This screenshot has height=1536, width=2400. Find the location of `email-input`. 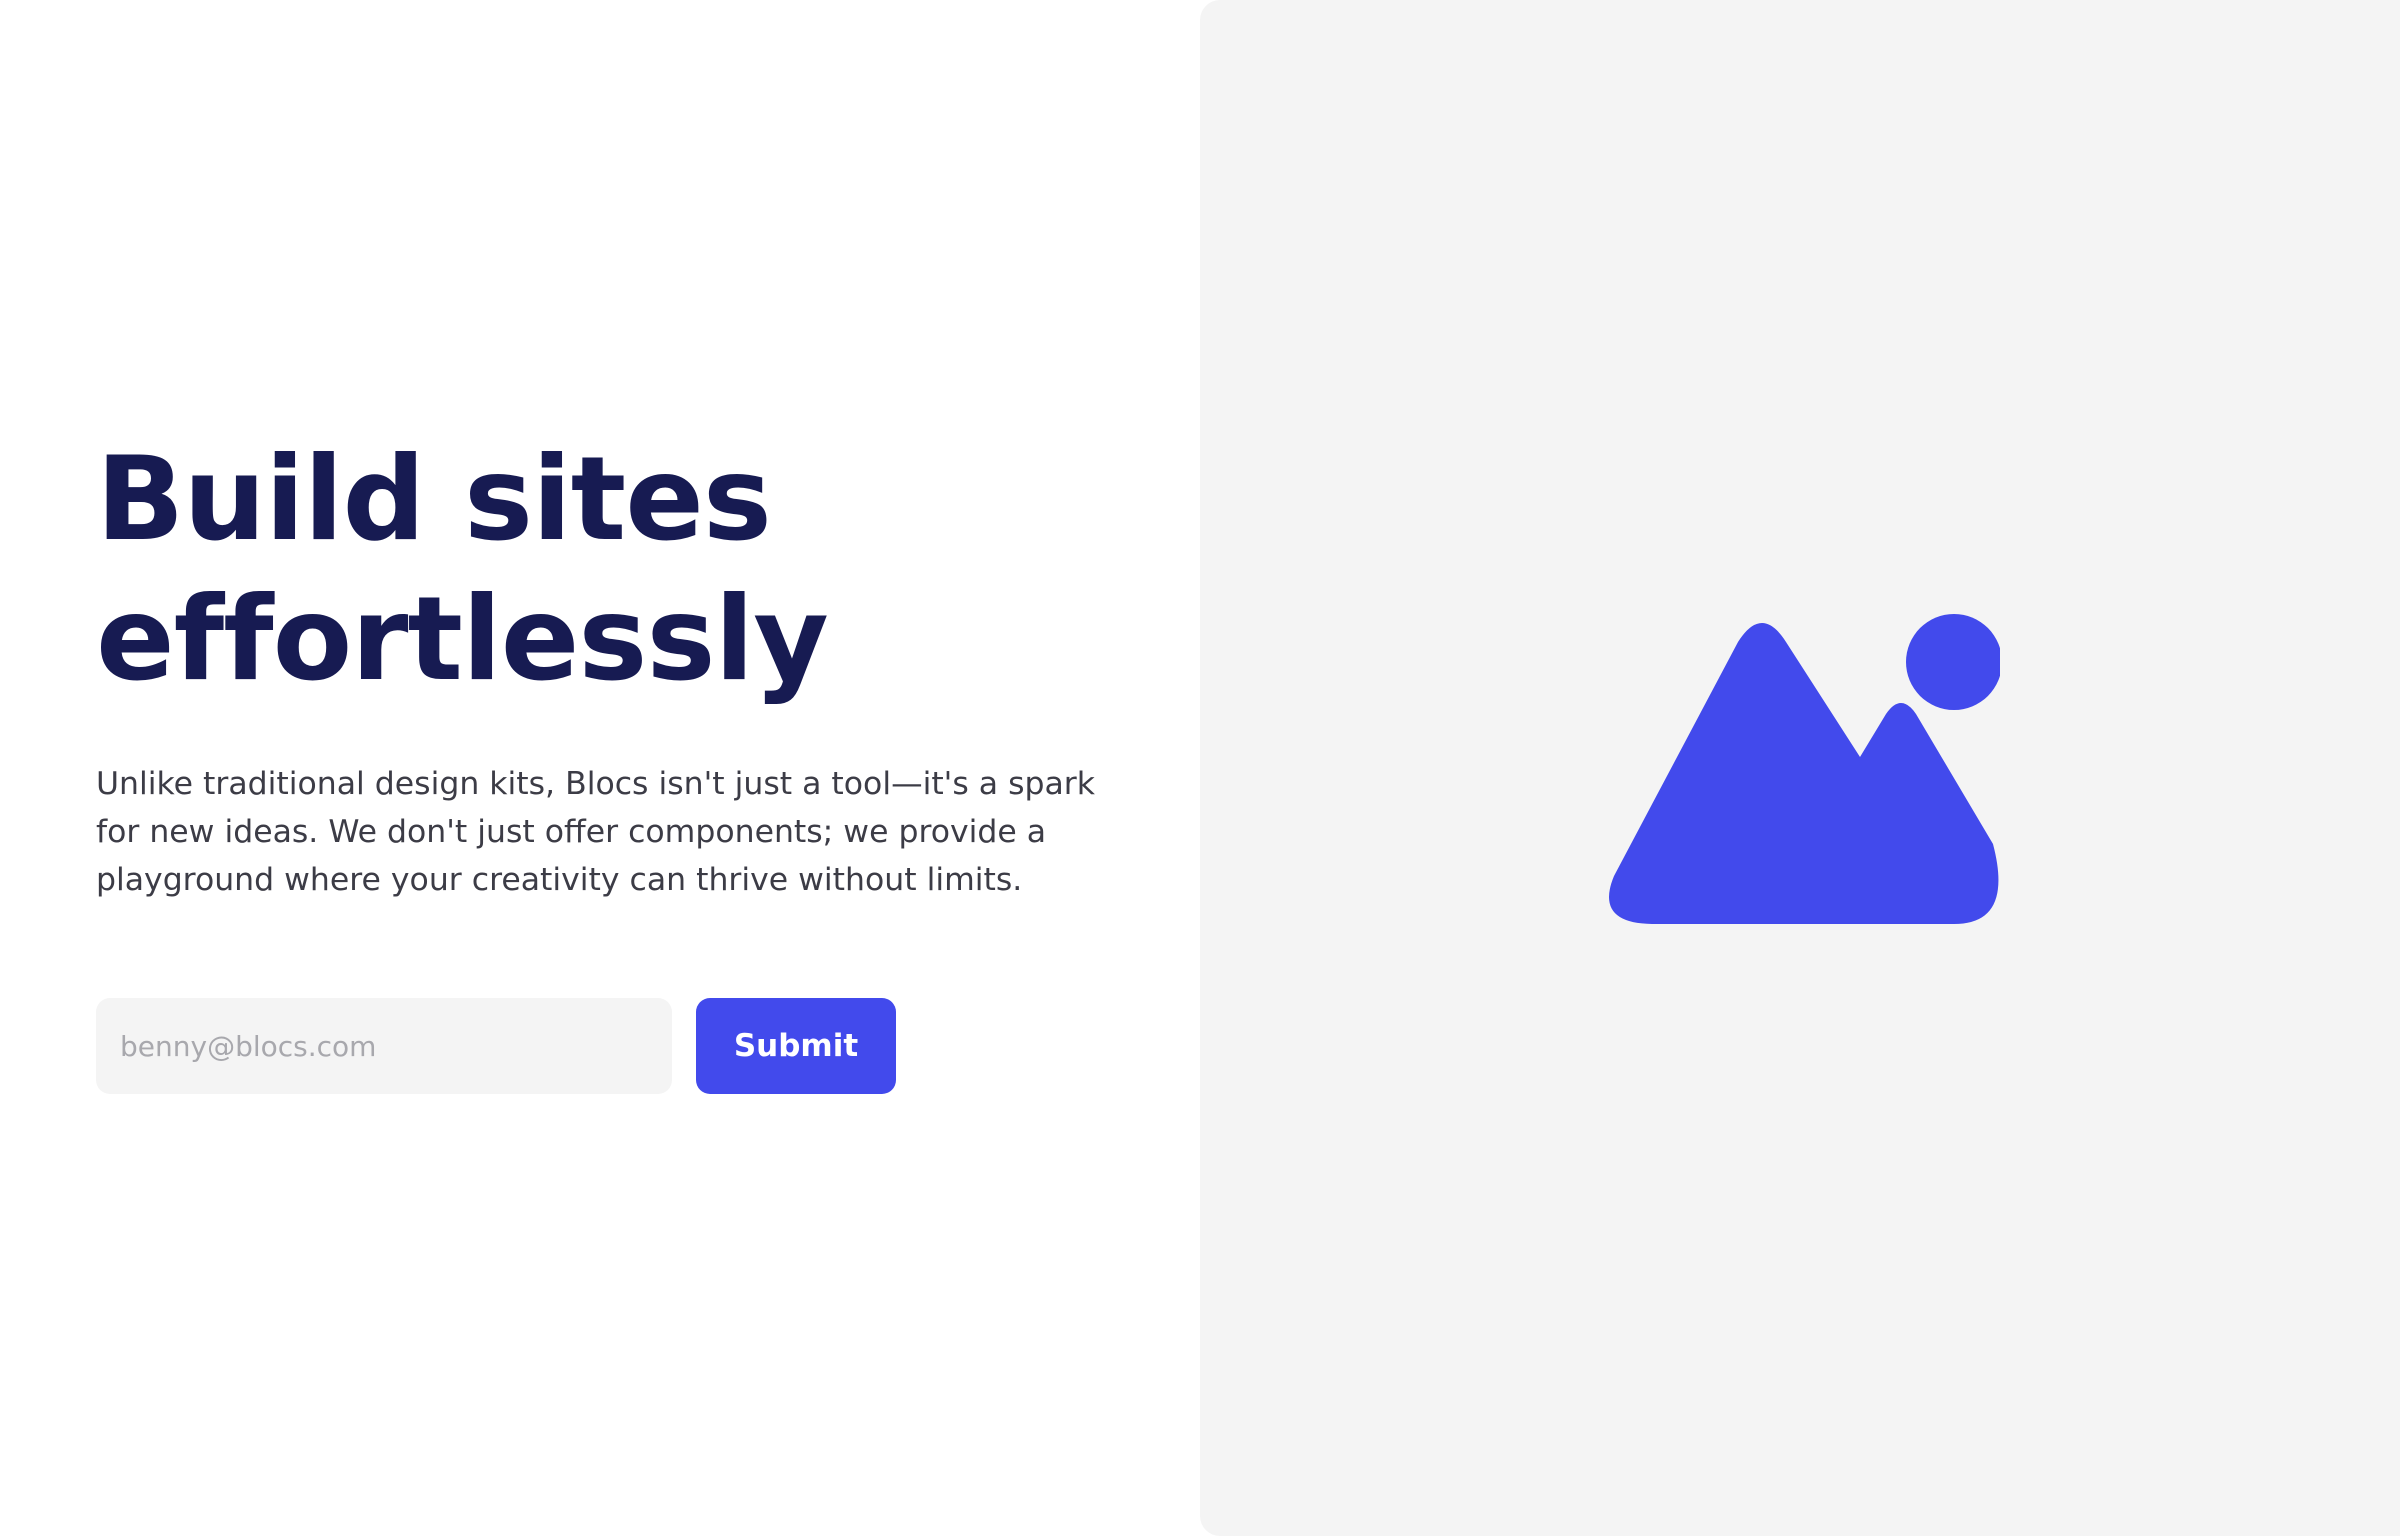

email-input is located at coordinates (384, 1046).